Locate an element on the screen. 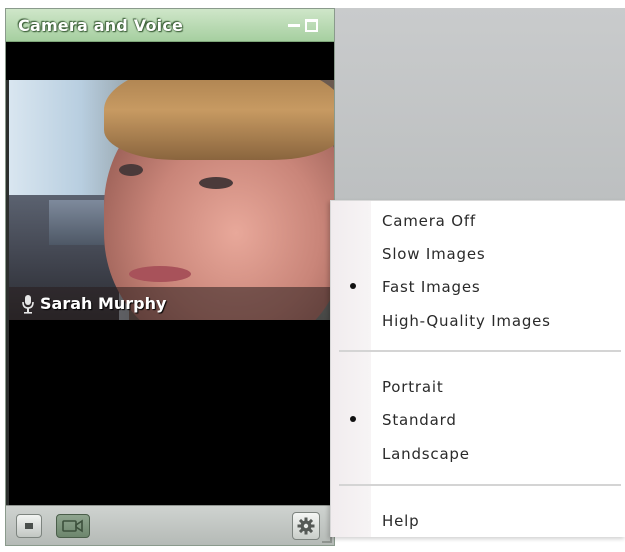 The image size is (625, 552). menu-item-label: Standard is located at coordinates (419, 420).